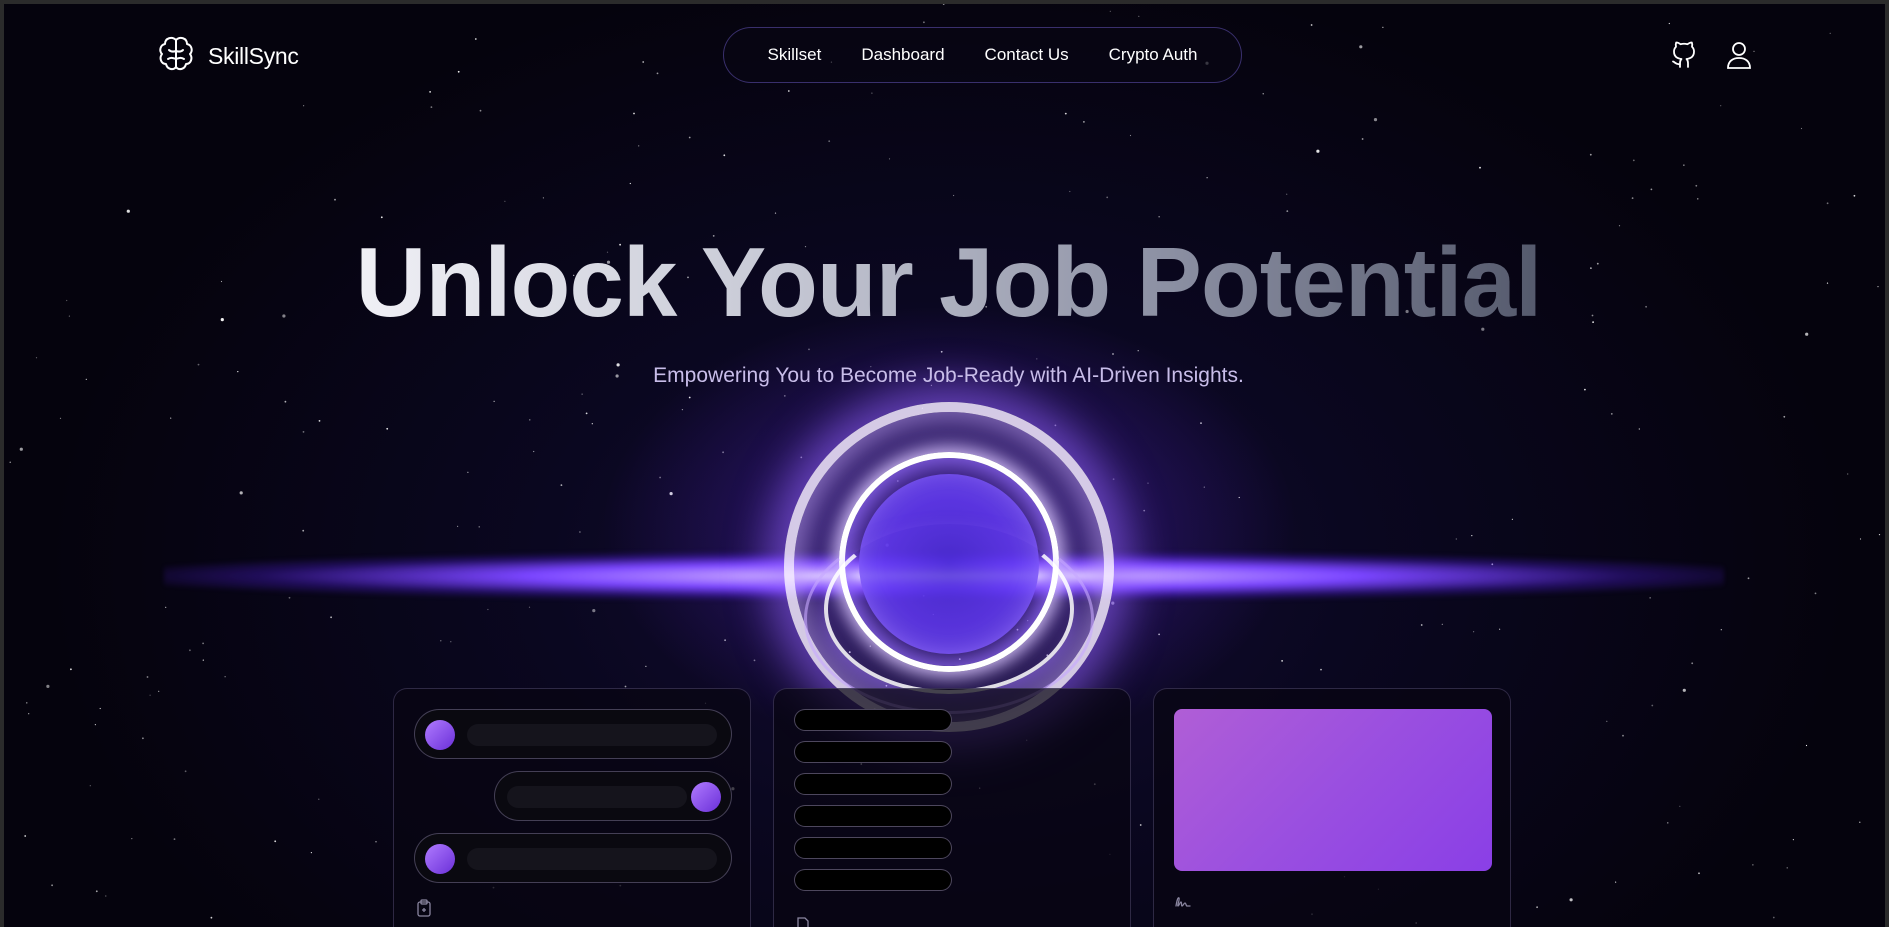 The width and height of the screenshot is (1889, 927). Describe the element at coordinates (795, 55) in the screenshot. I see `nav-link-skillset: Skillset` at that location.